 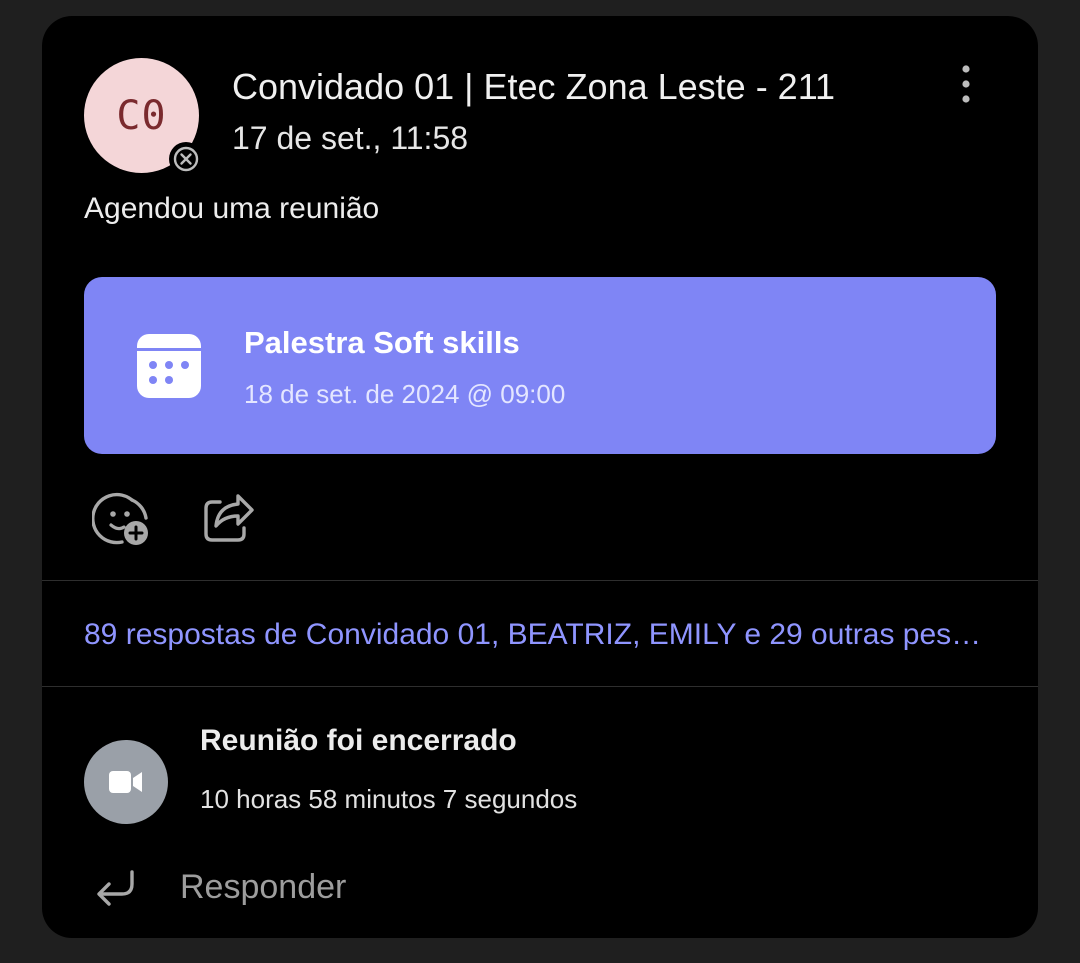 I want to click on reply-input: Responder, so click(x=263, y=887).